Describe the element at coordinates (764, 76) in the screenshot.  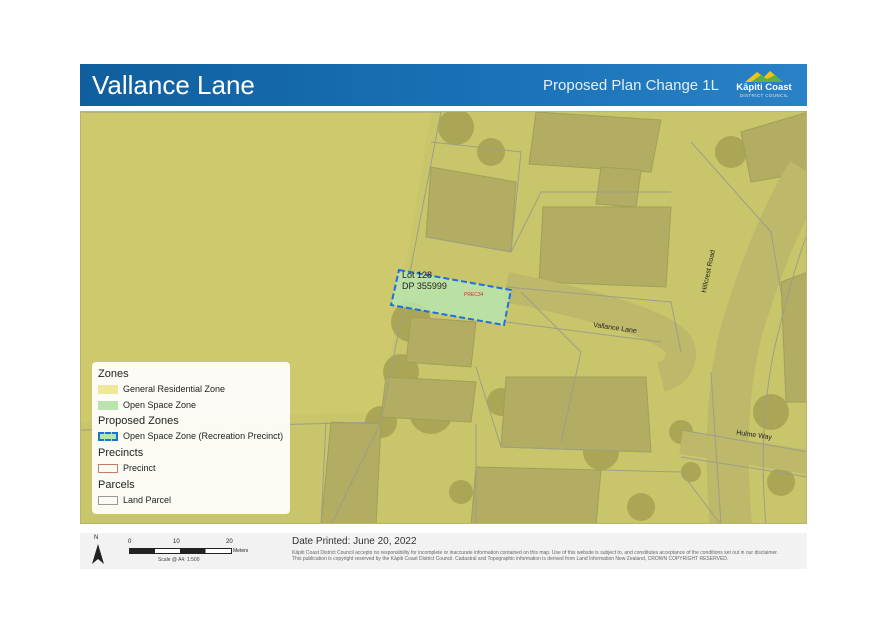
I see `mountain-logo-icon` at that location.